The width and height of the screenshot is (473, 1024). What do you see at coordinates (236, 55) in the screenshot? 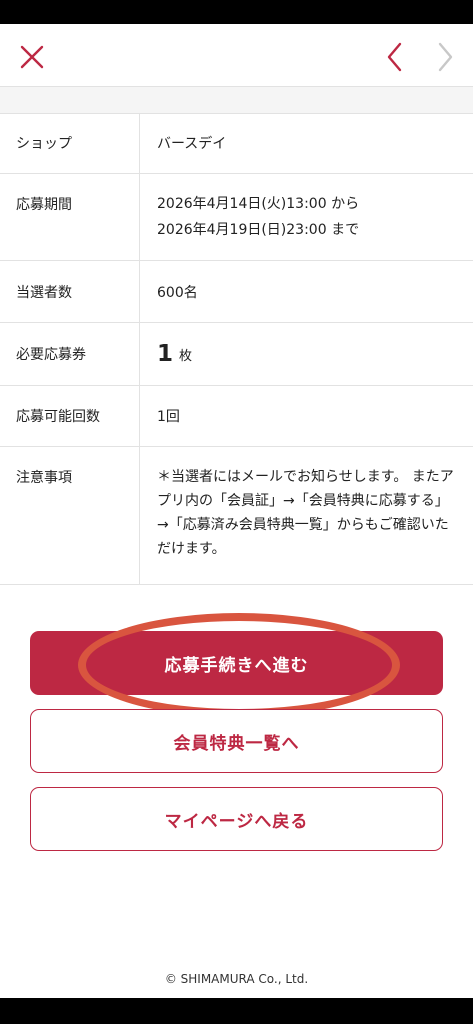
I see `top-nav-bar` at bounding box center [236, 55].